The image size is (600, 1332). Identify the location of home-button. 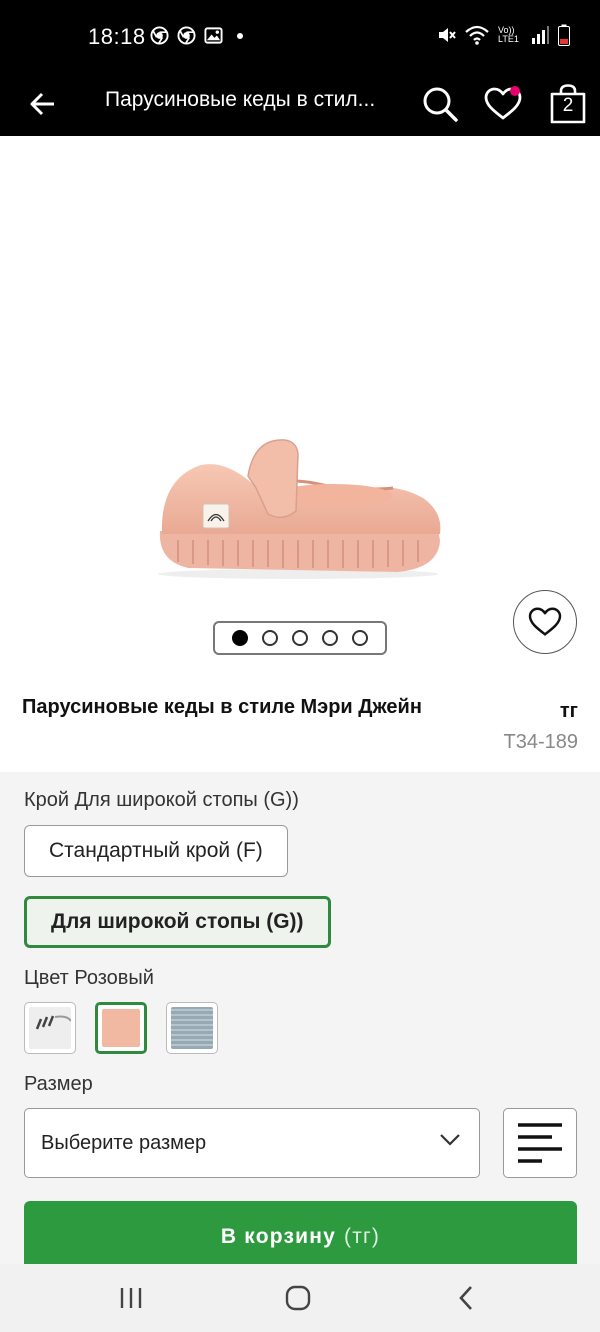
(298, 1298).